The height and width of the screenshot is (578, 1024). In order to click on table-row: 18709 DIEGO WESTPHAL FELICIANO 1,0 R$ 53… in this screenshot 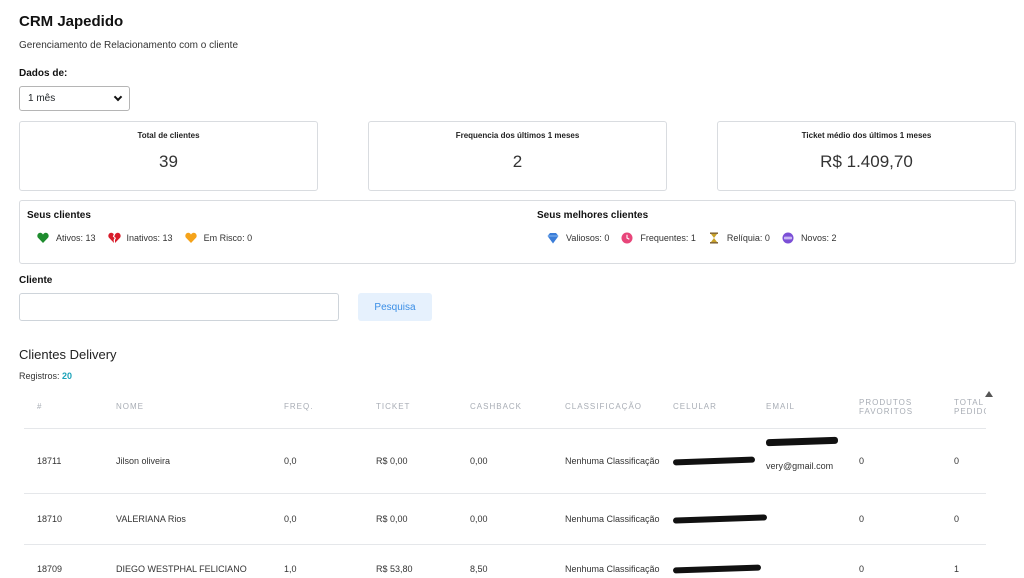, I will do `click(505, 561)`.